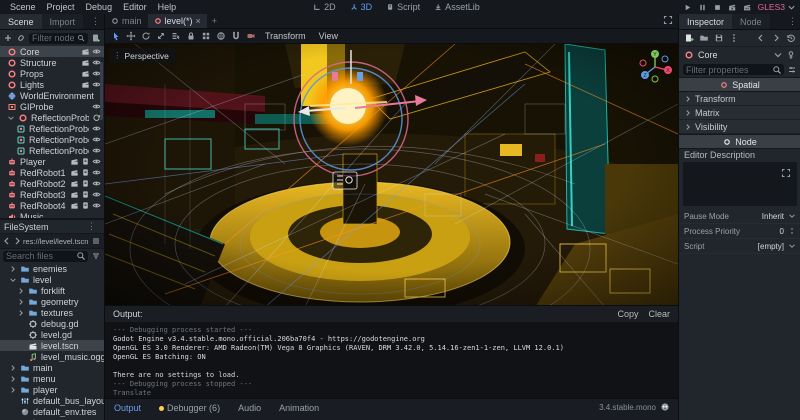 This screenshot has width=800, height=420. What do you see at coordinates (52, 194) in the screenshot?
I see `scene-node-redrobot3: RedRobot3` at bounding box center [52, 194].